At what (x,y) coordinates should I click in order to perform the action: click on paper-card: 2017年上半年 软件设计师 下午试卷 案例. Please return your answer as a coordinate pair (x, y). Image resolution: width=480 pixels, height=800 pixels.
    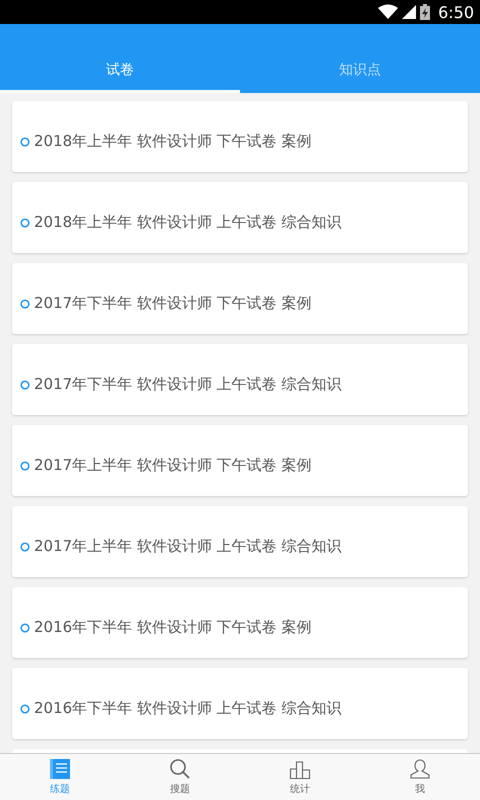
    Looking at the image, I should click on (240, 460).